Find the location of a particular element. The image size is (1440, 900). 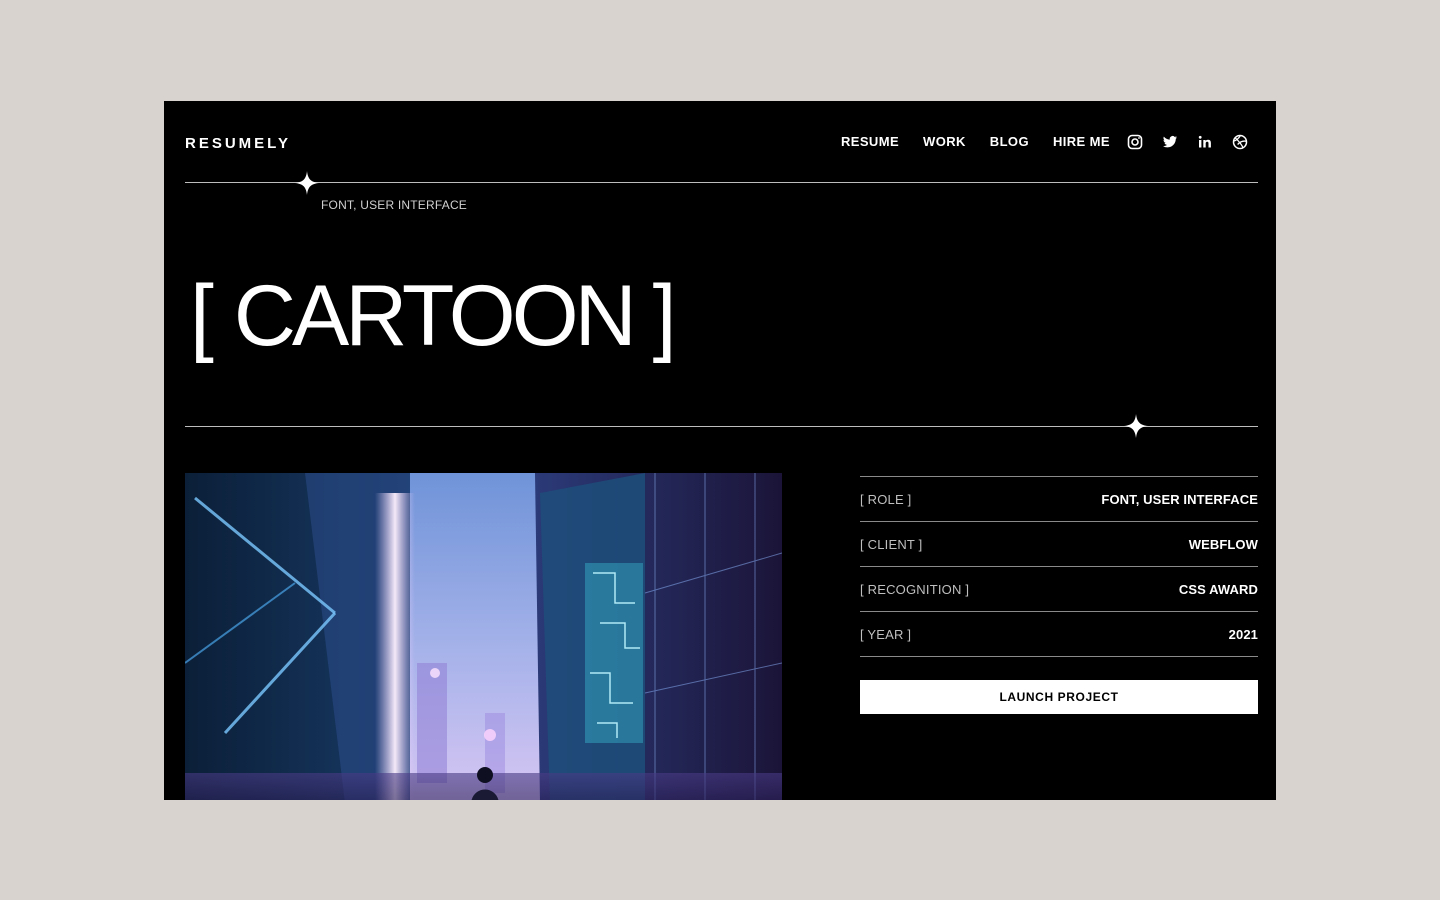

detail-row-role: [ ROLE ] FONT, USER INTERFACE is located at coordinates (1059, 498).